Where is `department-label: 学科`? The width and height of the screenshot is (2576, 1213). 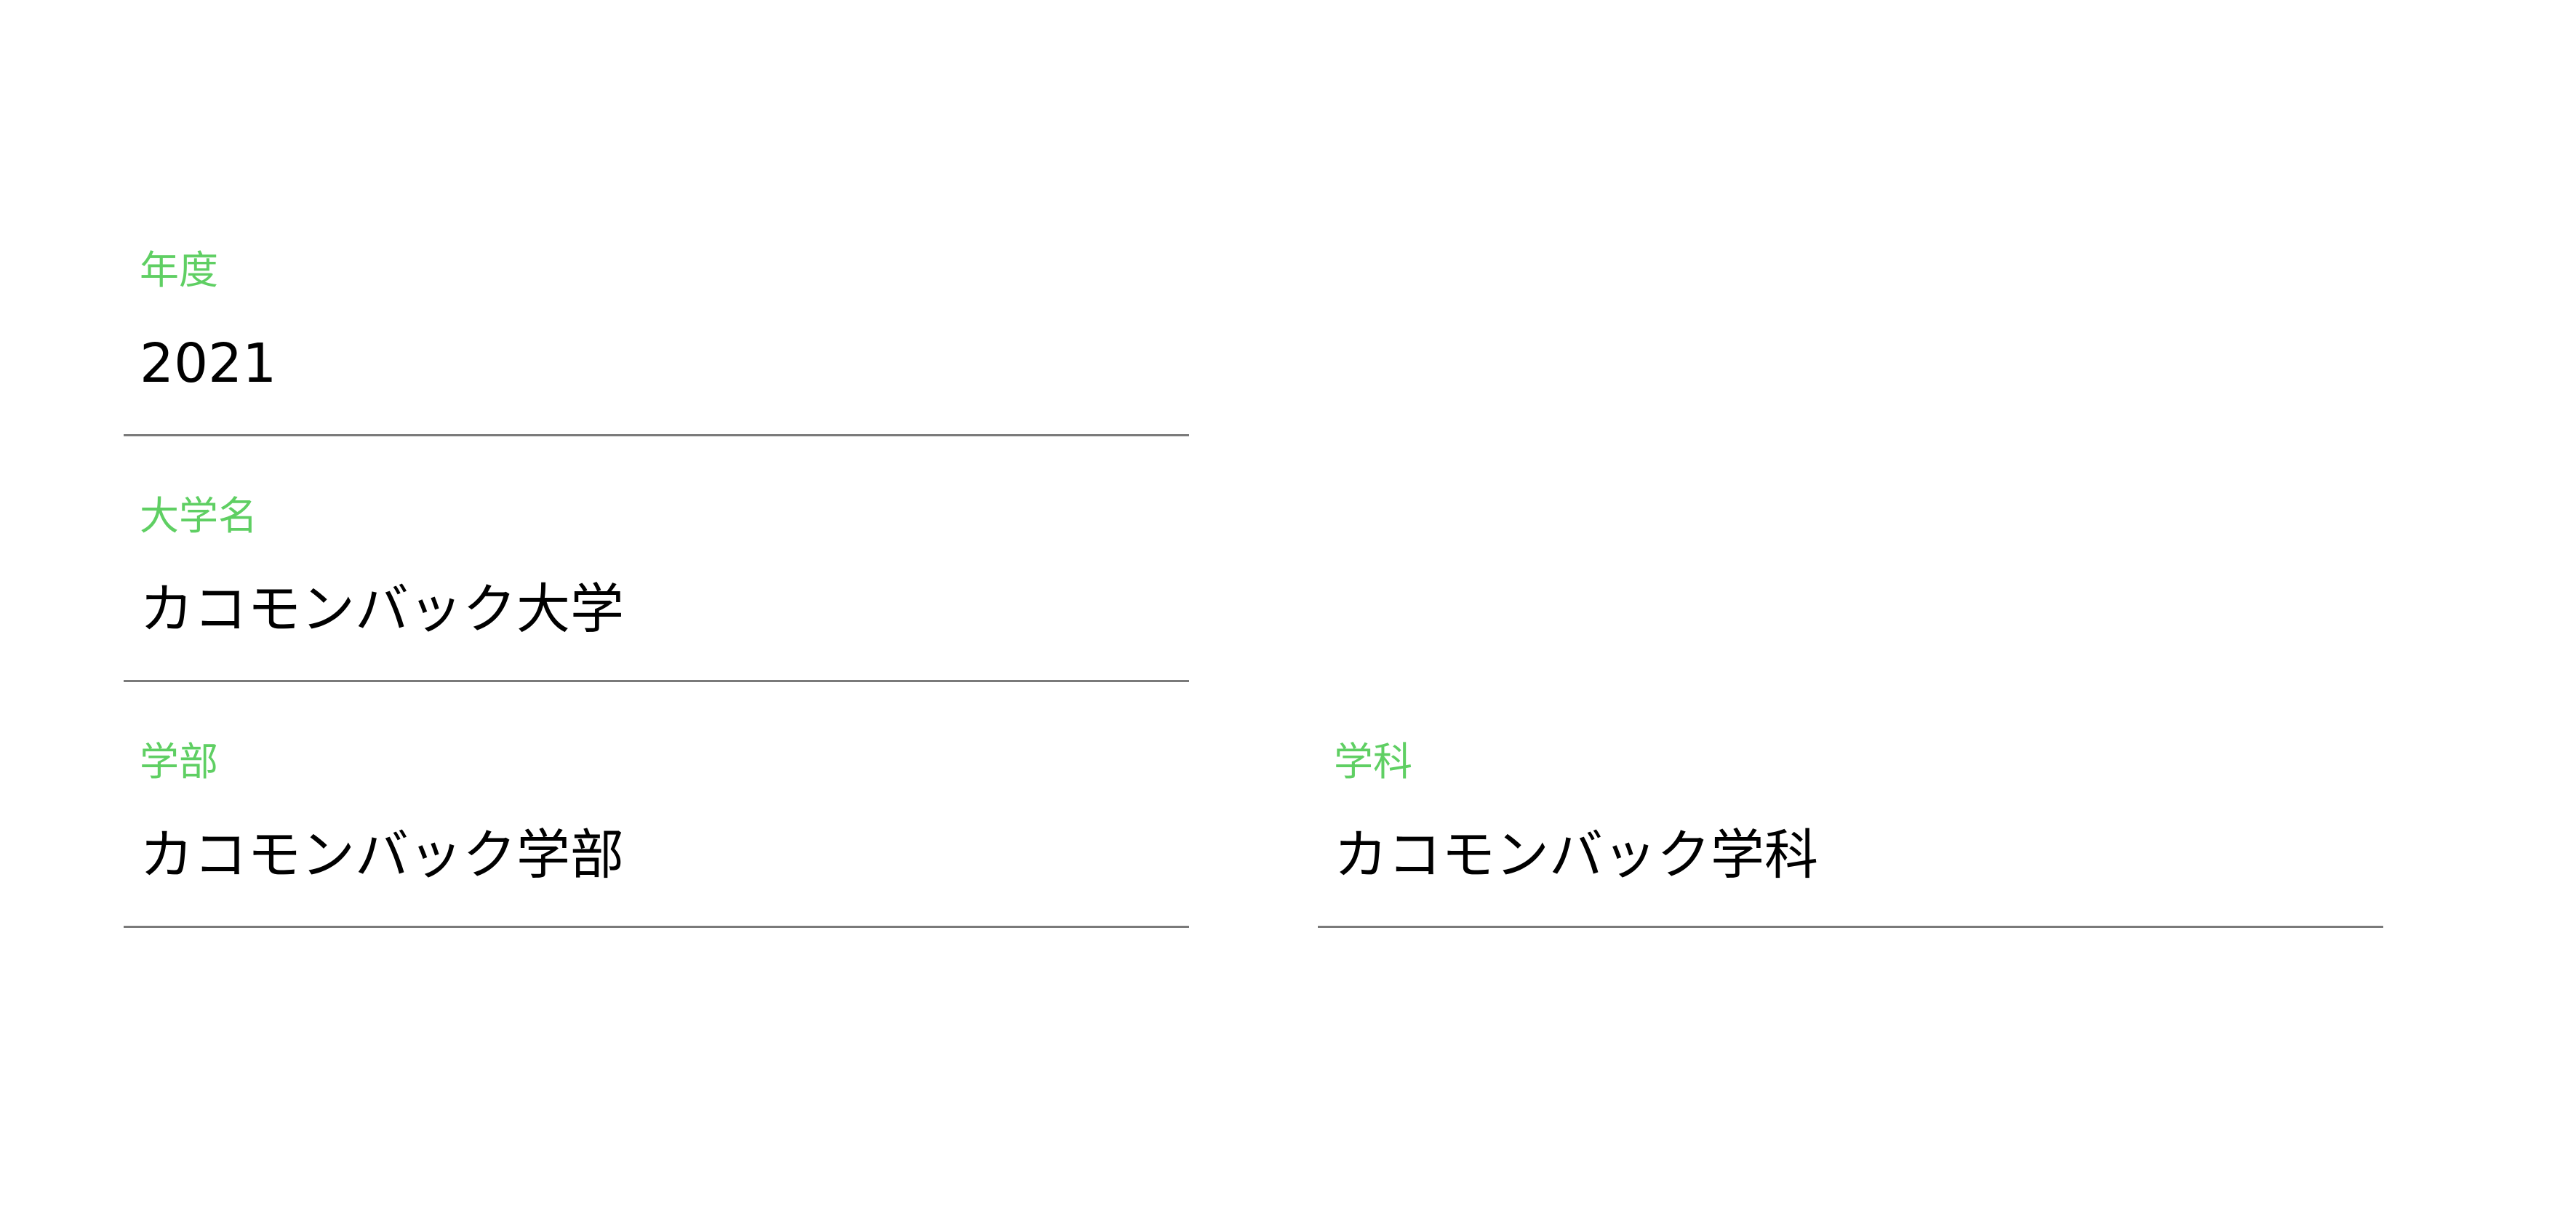 department-label: 学科 is located at coordinates (1373, 762).